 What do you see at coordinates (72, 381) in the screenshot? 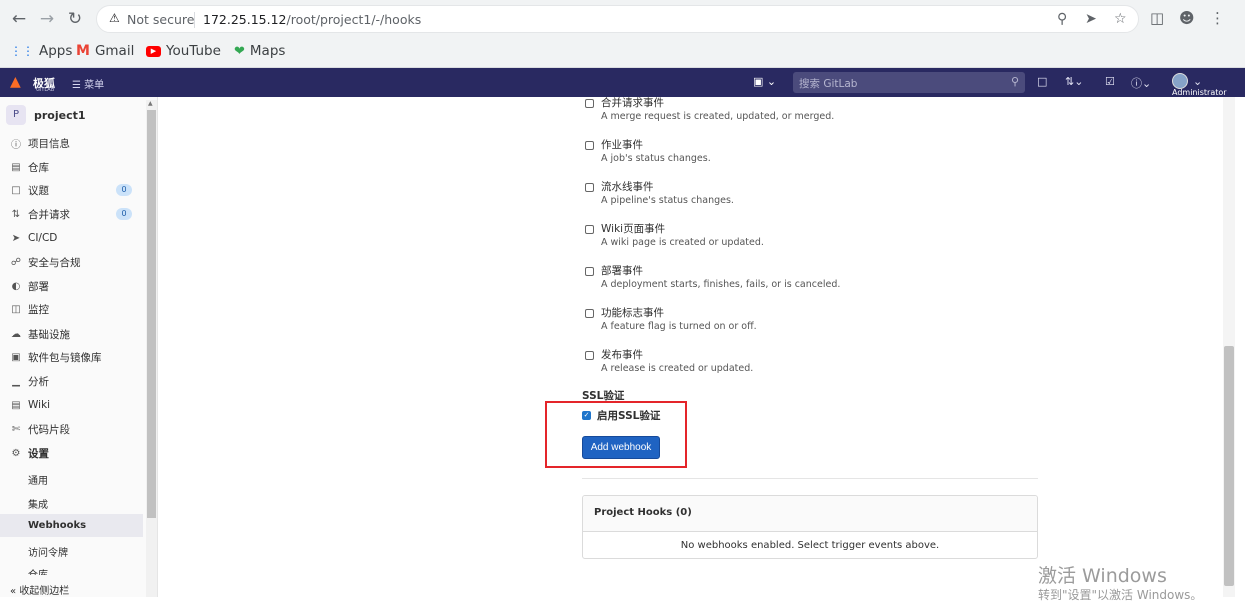
I see `sidebar-item-analytics: ▁ 分析` at bounding box center [72, 381].